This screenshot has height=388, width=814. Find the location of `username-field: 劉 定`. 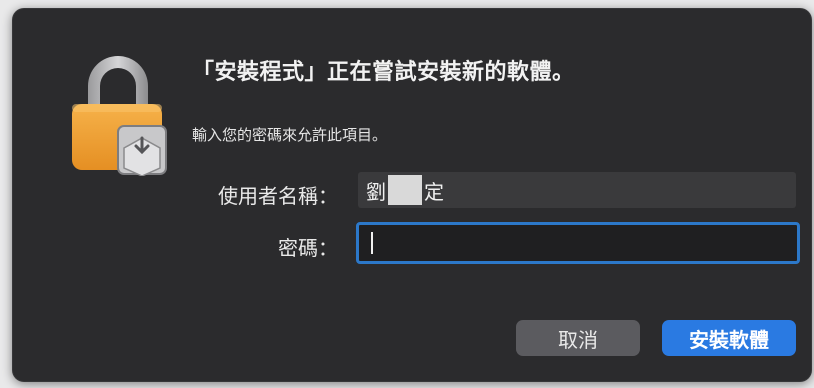

username-field: 劉 定 is located at coordinates (577, 190).